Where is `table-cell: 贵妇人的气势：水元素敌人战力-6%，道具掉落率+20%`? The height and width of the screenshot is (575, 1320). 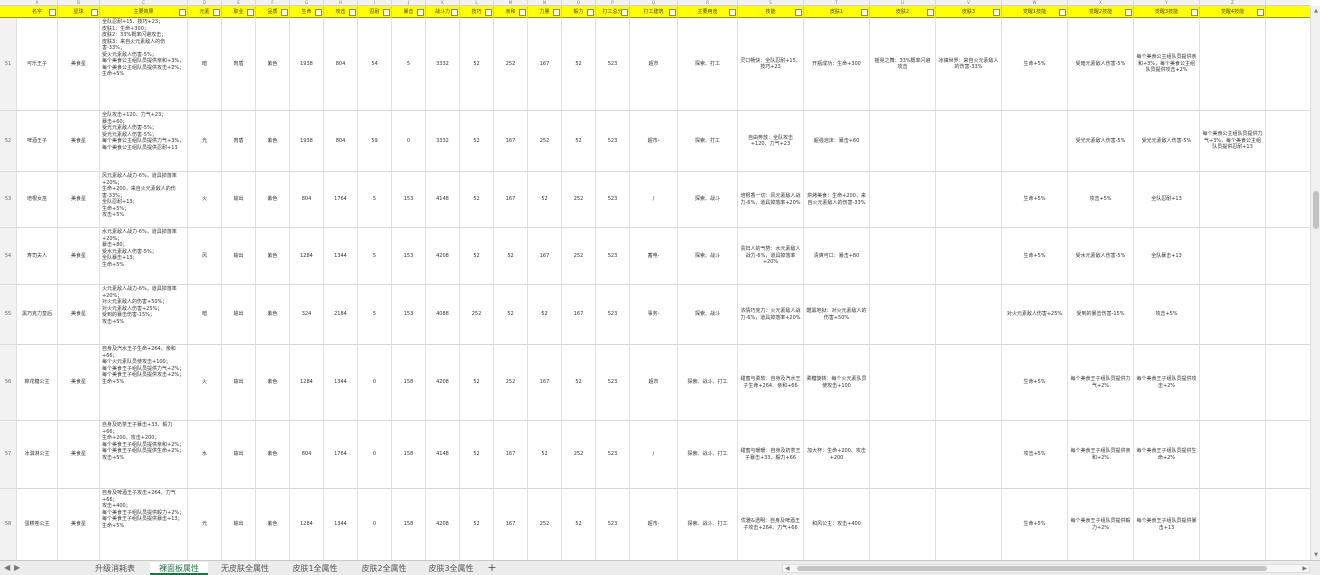 table-cell: 贵妇人的气势：水元素敌人战力-6%，道具掉落率+20% is located at coordinates (771, 256).